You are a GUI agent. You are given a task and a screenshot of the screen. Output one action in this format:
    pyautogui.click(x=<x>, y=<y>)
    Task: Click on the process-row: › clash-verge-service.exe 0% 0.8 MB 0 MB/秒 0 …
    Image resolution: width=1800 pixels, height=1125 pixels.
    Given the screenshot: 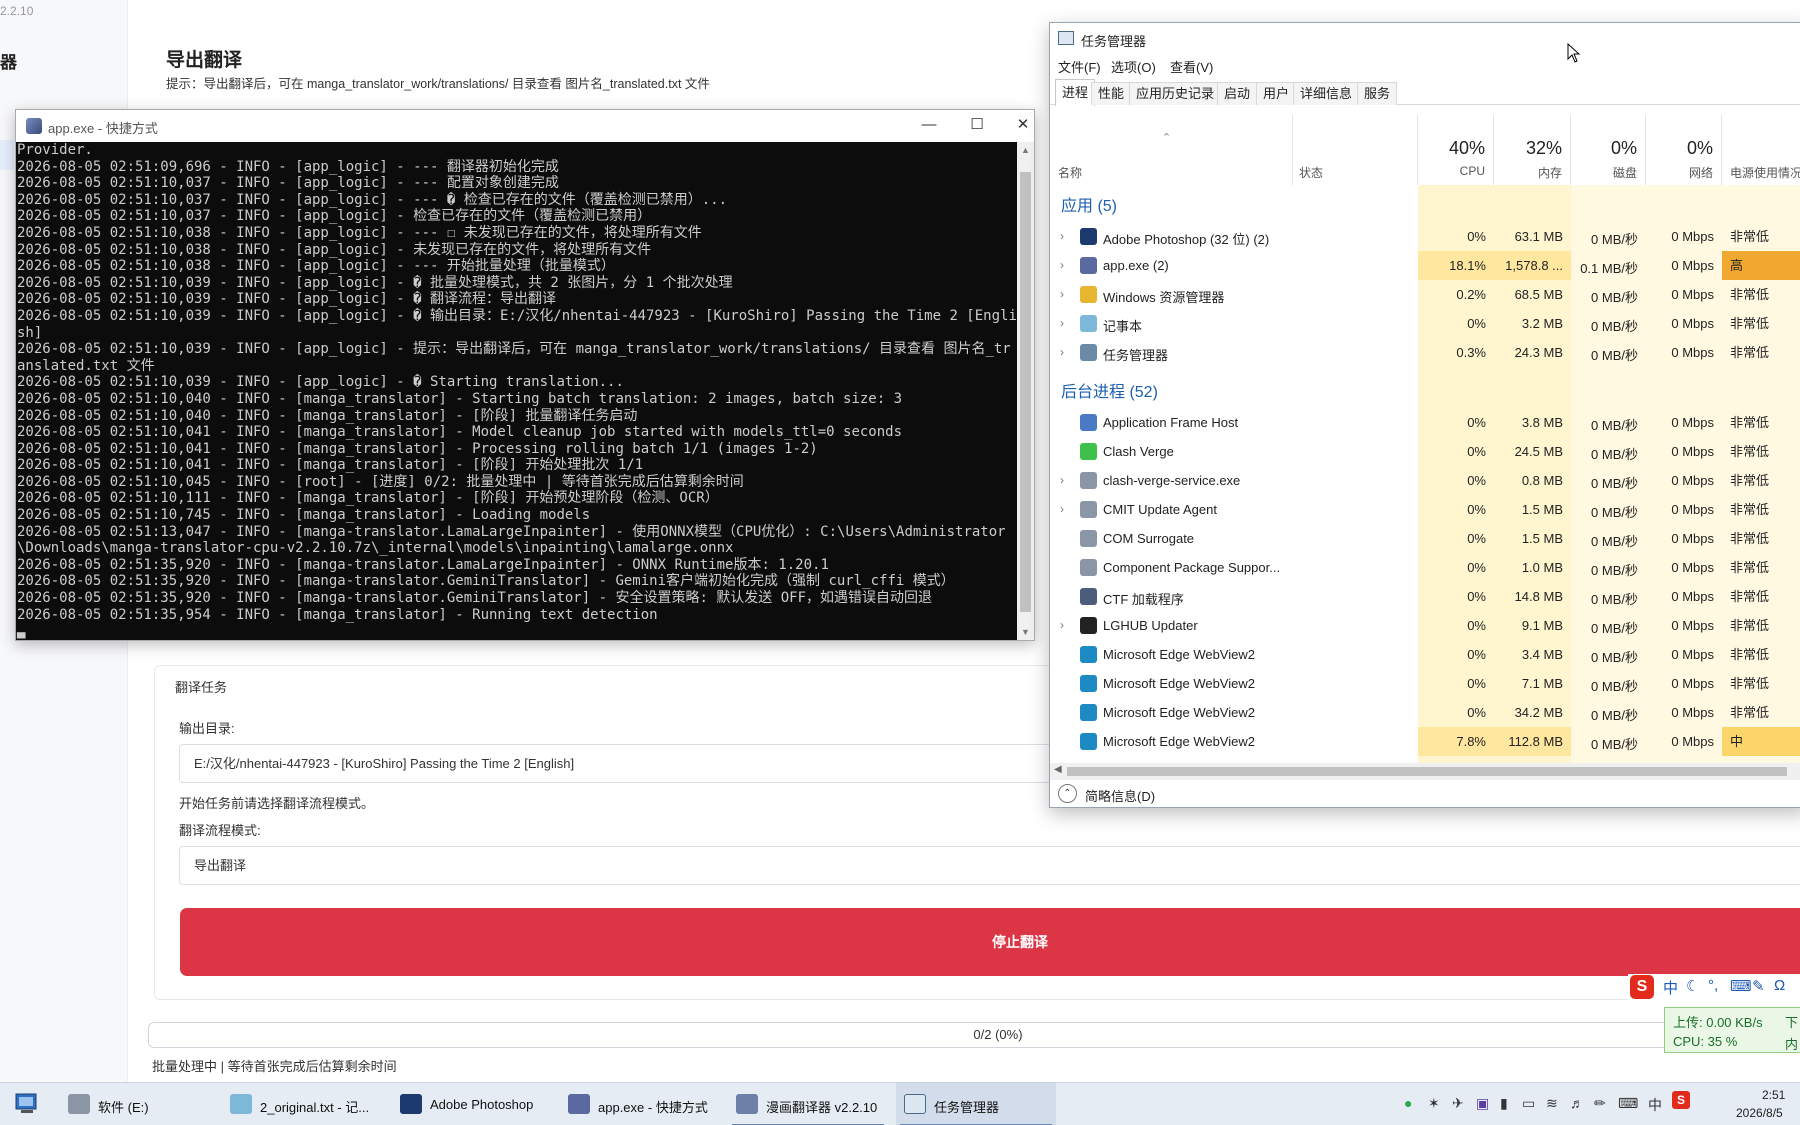 What is the action you would take?
    pyautogui.click(x=1425, y=480)
    